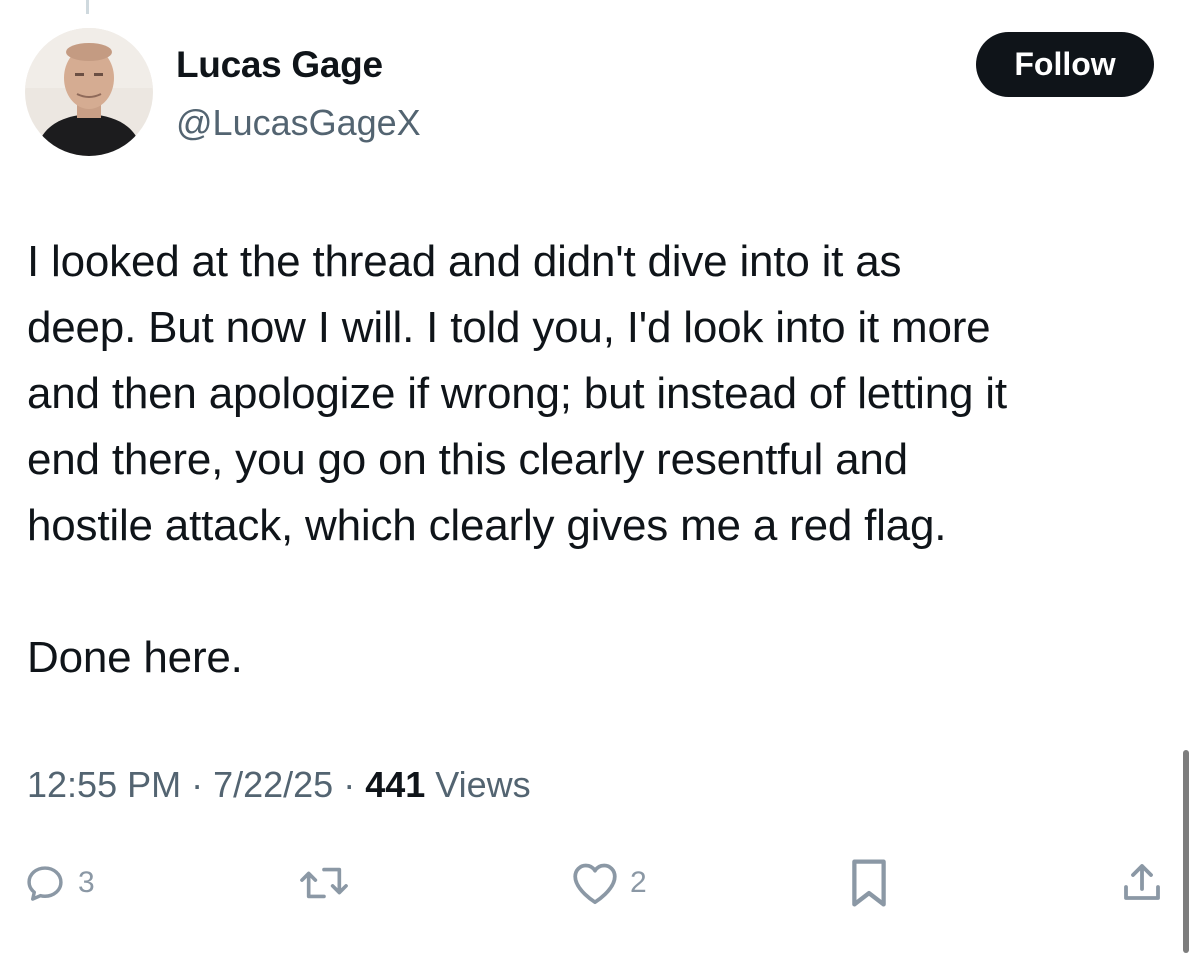  I want to click on views-count: 441, so click(395, 784).